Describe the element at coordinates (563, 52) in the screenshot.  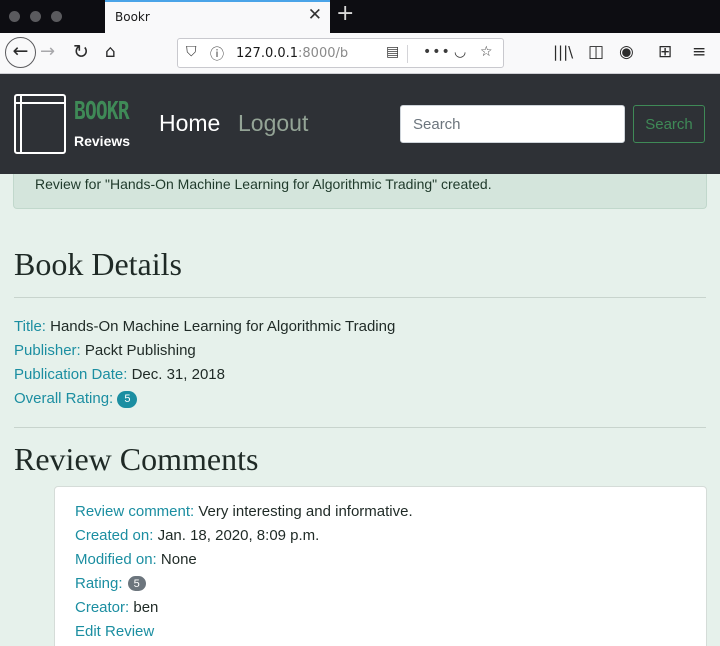
I see `library-icon: |||\` at that location.